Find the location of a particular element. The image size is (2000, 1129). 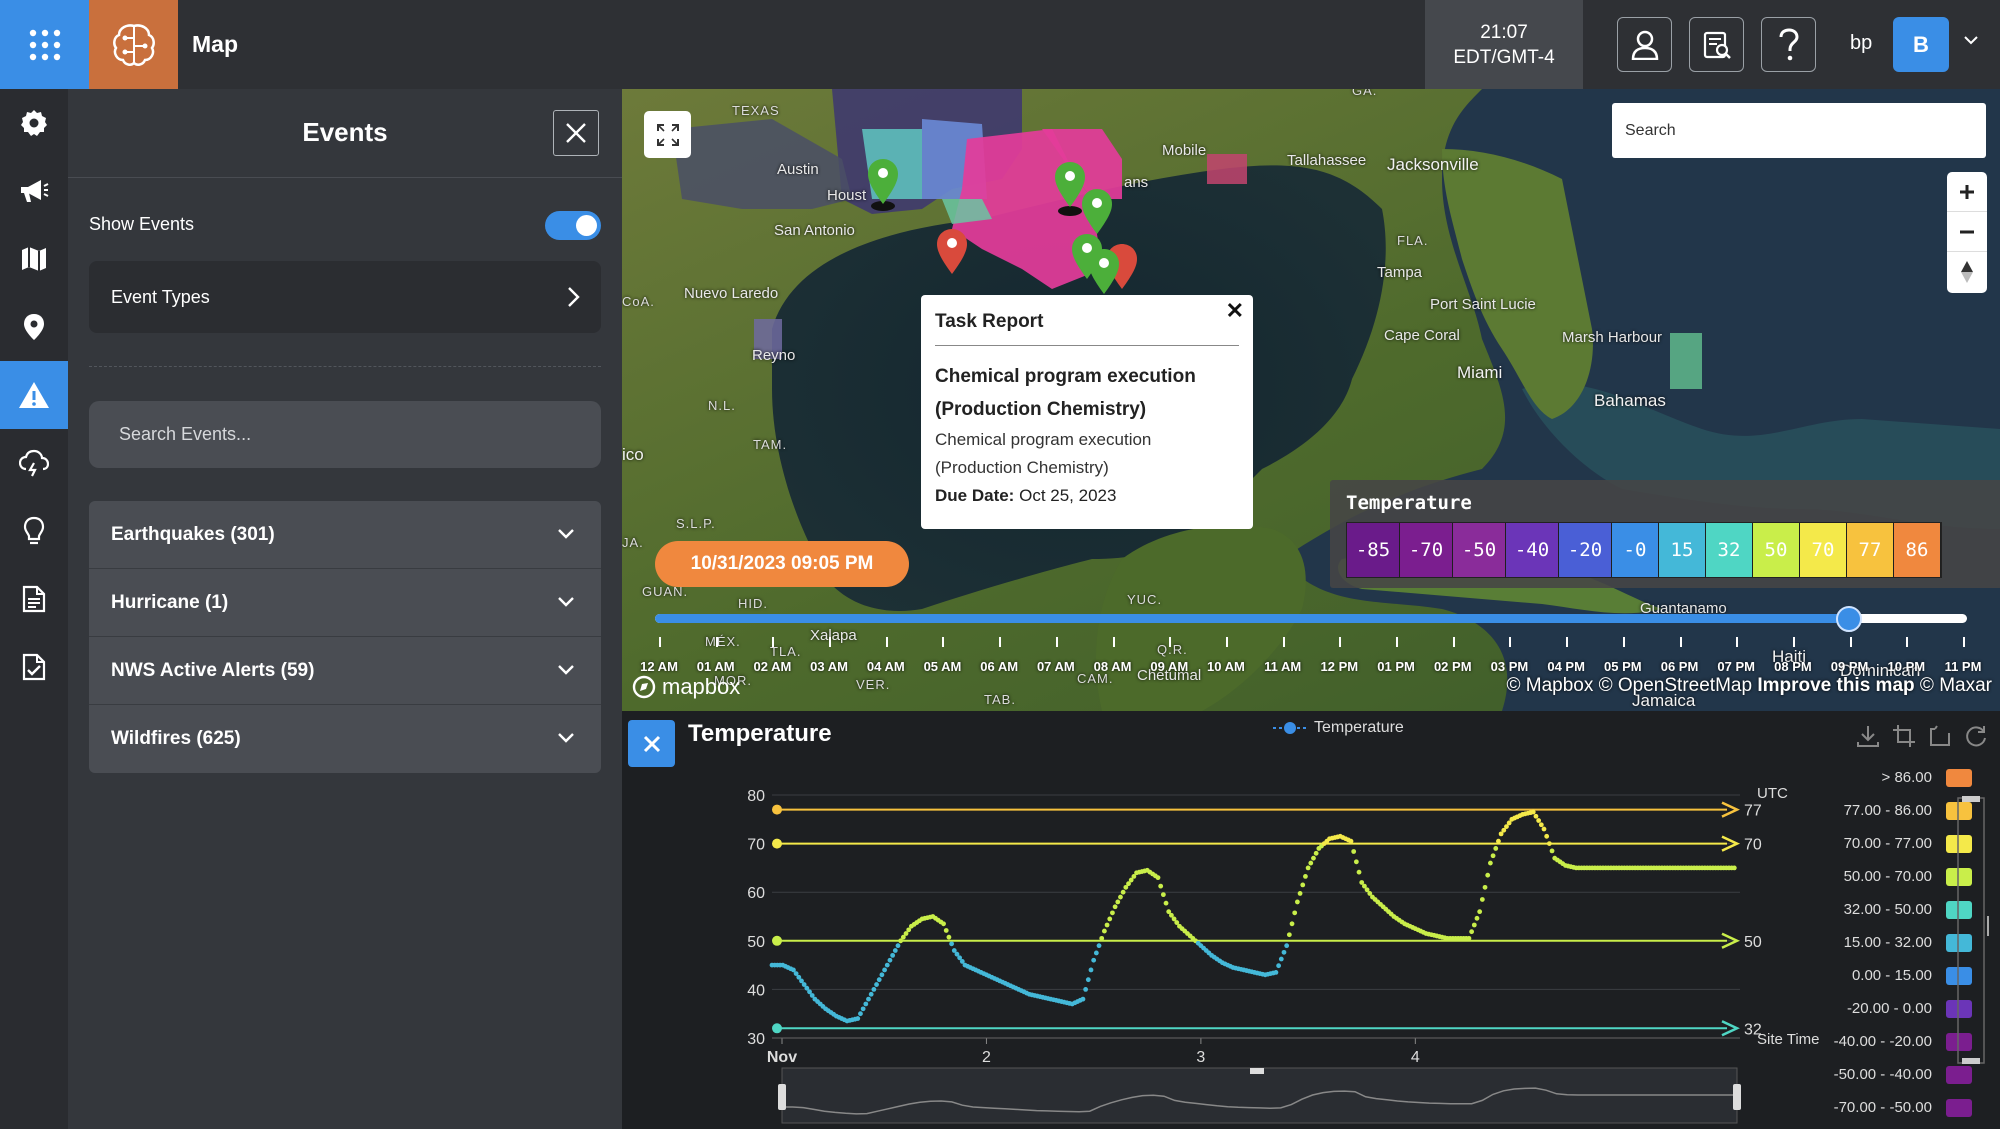

fullscreen-button is located at coordinates (667, 134).